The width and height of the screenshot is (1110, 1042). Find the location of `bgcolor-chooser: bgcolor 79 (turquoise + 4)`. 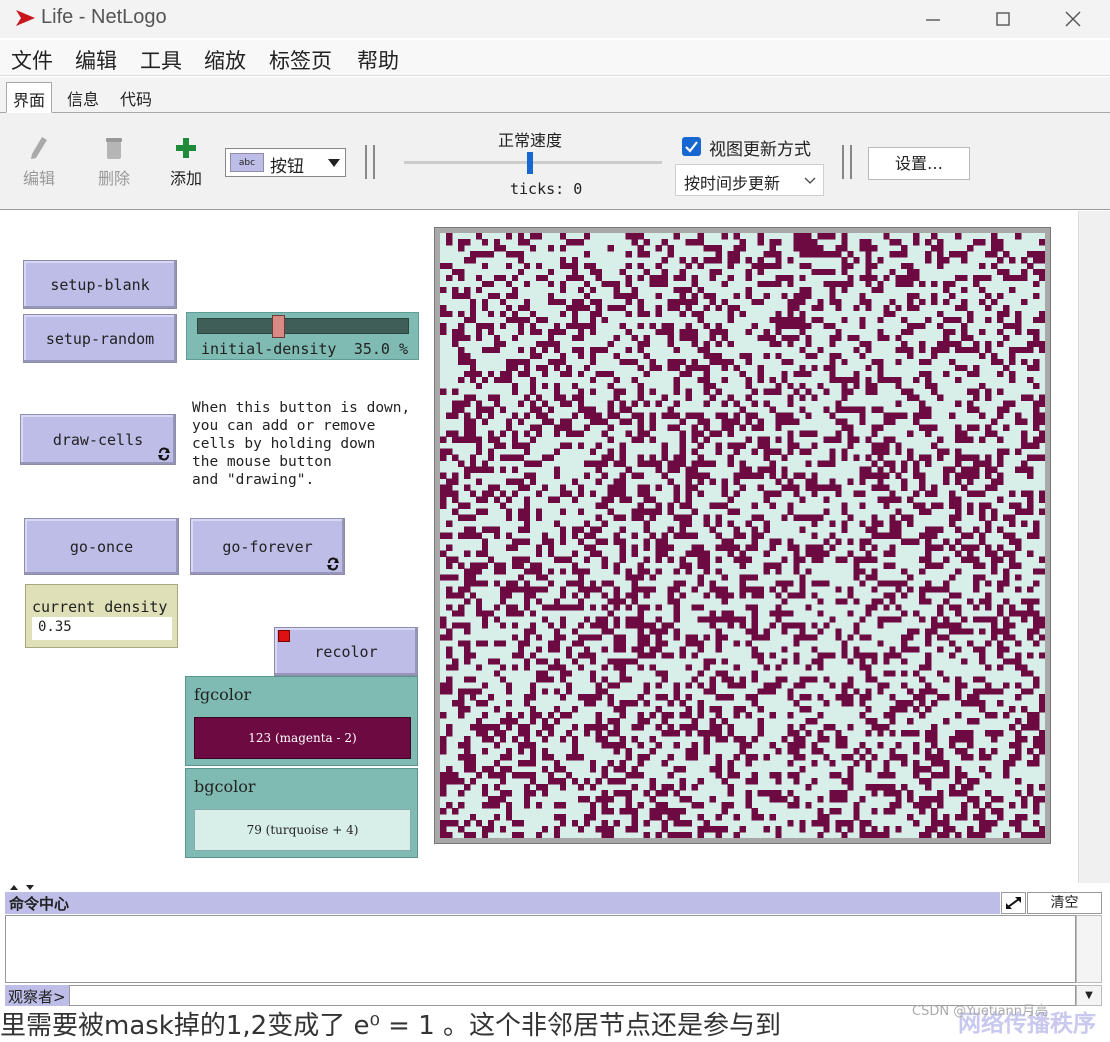

bgcolor-chooser: bgcolor 79 (turquoise + 4) is located at coordinates (301, 813).